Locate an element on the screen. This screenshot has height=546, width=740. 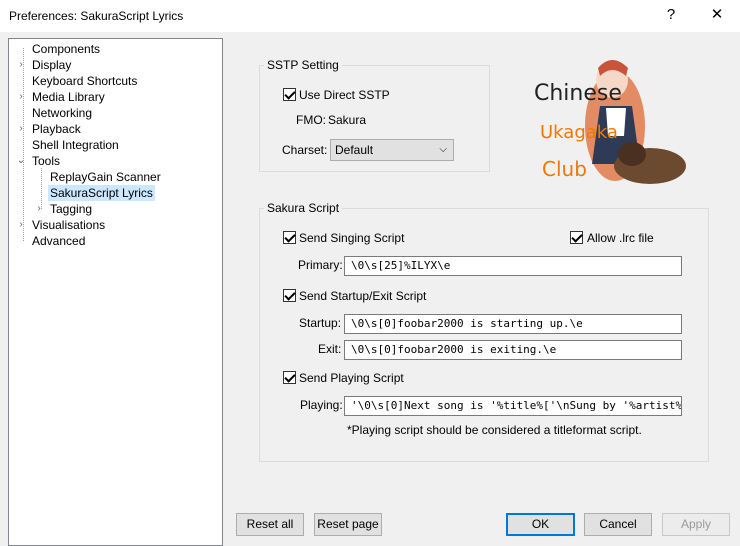
send-playing-label: Send Playing Script is located at coordinates (351, 378).